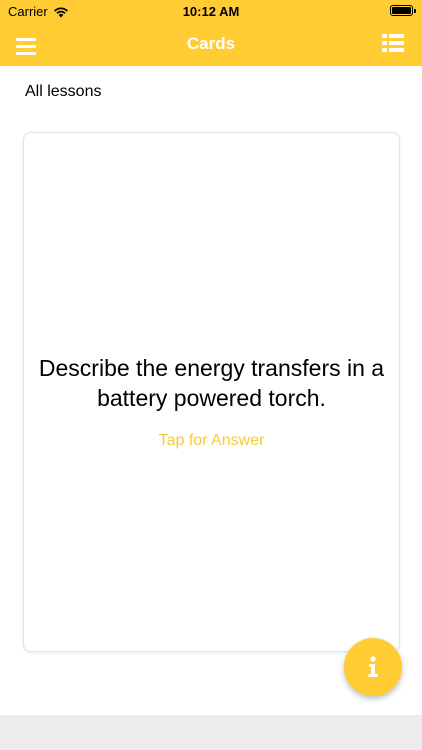  I want to click on tap-for-answer-link: Tap for Answer, so click(211, 441).